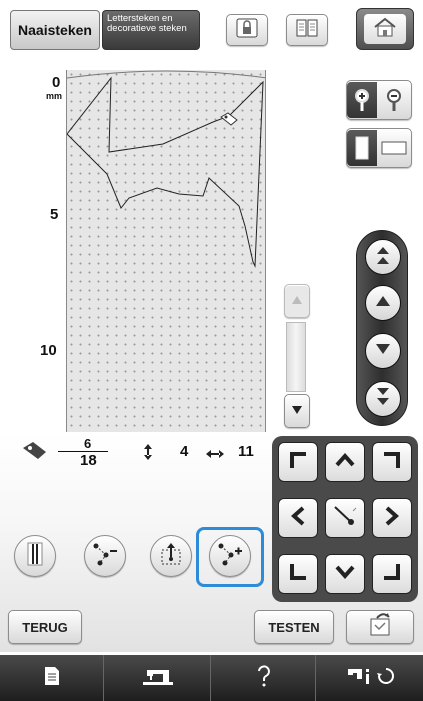 The image size is (423, 701). Describe the element at coordinates (54, 96) in the screenshot. I see `scale-unit: mm` at that location.